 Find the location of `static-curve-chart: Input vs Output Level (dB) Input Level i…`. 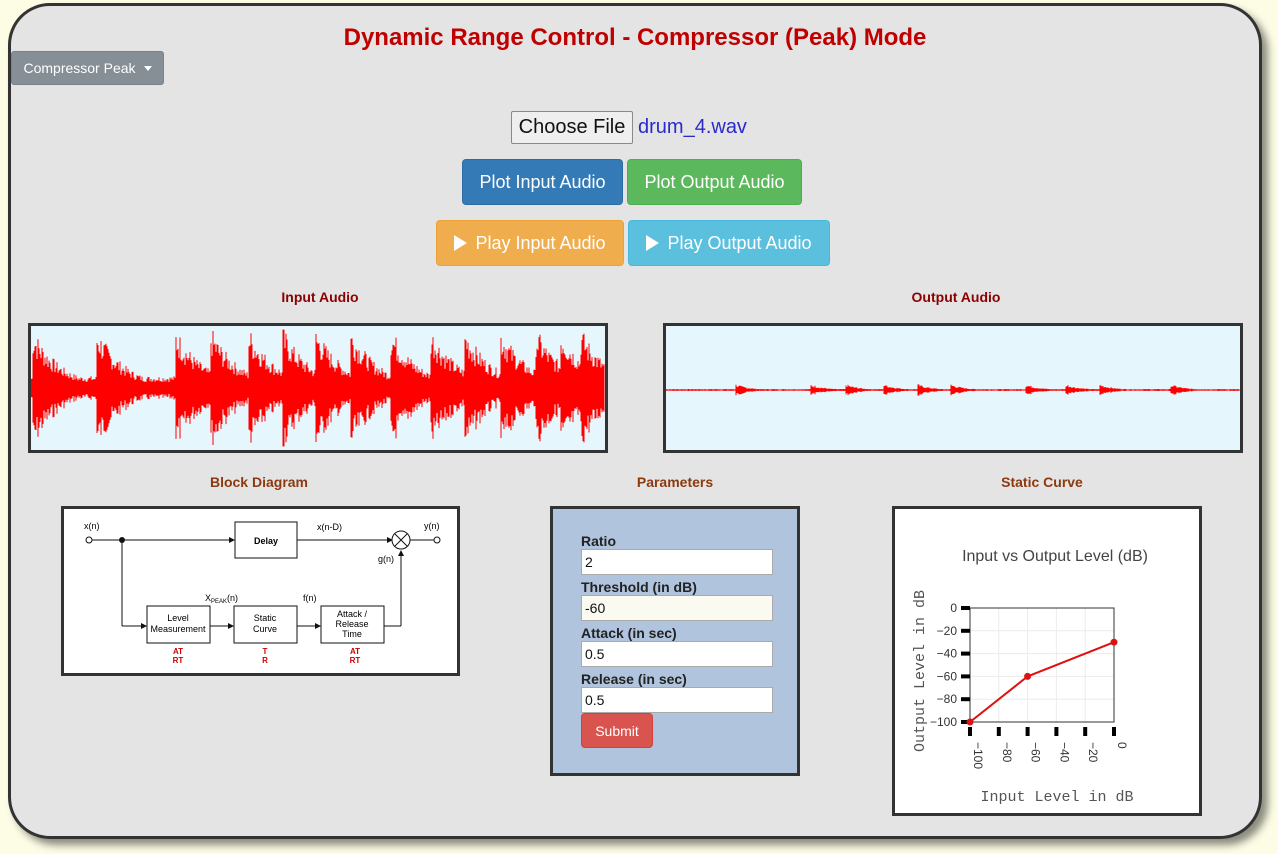

static-curve-chart: Input vs Output Level (dB) Input Level i… is located at coordinates (1047, 661).